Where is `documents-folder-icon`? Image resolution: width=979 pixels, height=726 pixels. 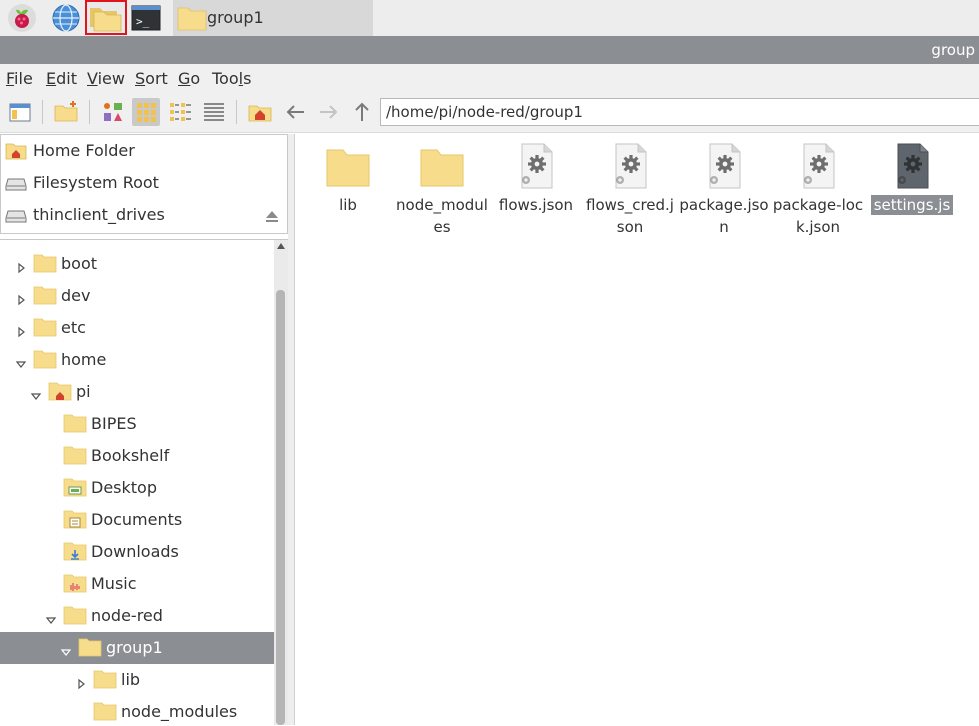 documents-folder-icon is located at coordinates (75, 519).